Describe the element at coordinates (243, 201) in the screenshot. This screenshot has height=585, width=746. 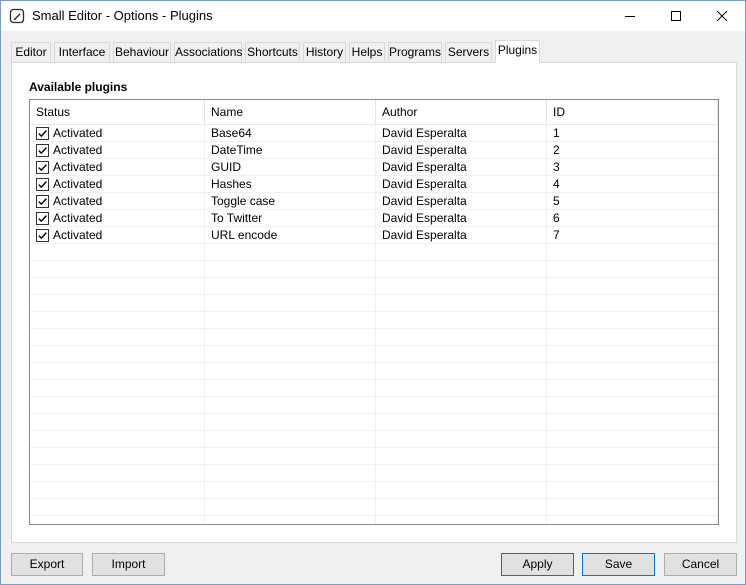
I see `plugin-name: Toggle case` at that location.